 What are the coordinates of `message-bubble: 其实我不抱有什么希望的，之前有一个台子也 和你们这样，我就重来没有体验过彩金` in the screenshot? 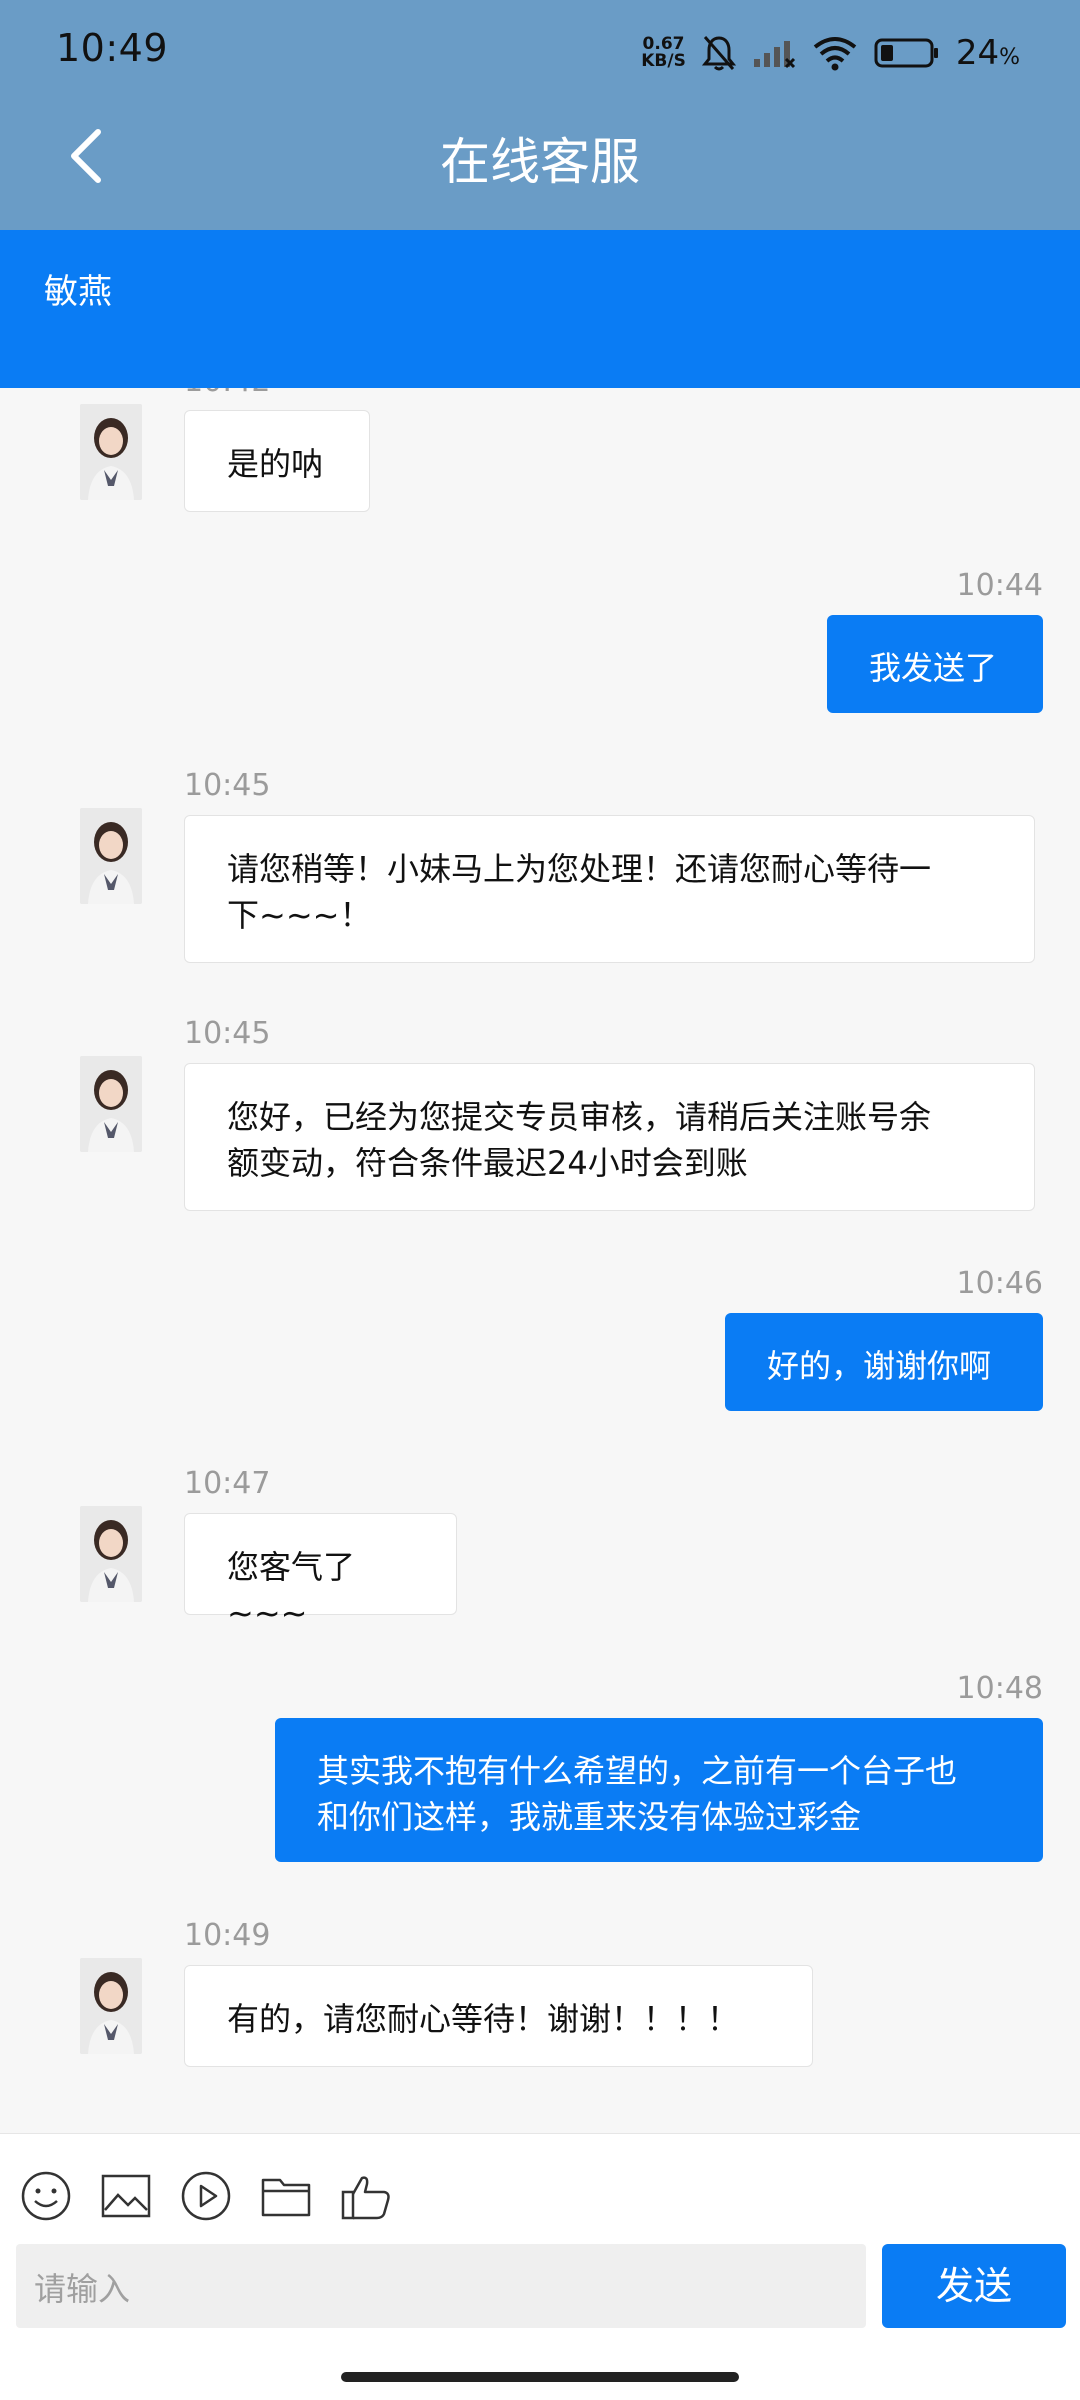 It's located at (659, 1790).